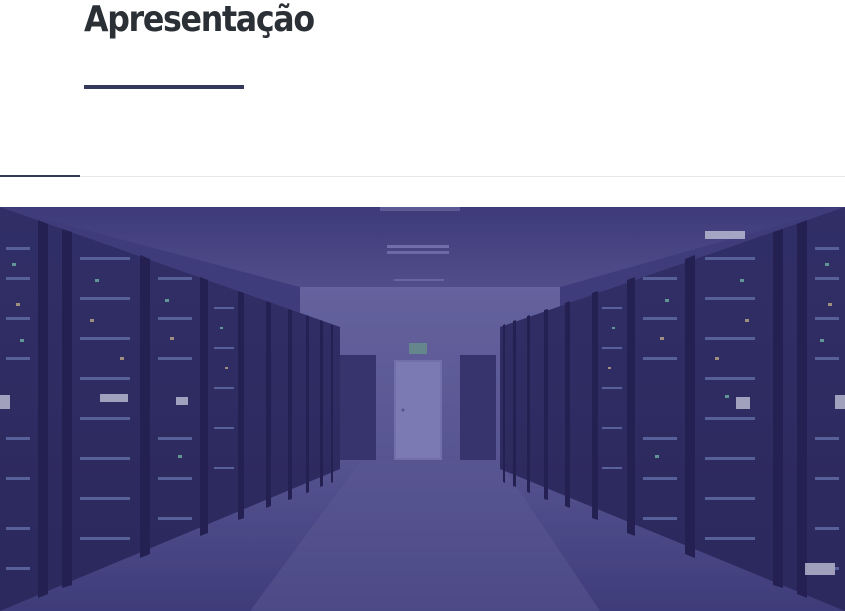  I want to click on page-title: Apresentação, so click(199, 20).